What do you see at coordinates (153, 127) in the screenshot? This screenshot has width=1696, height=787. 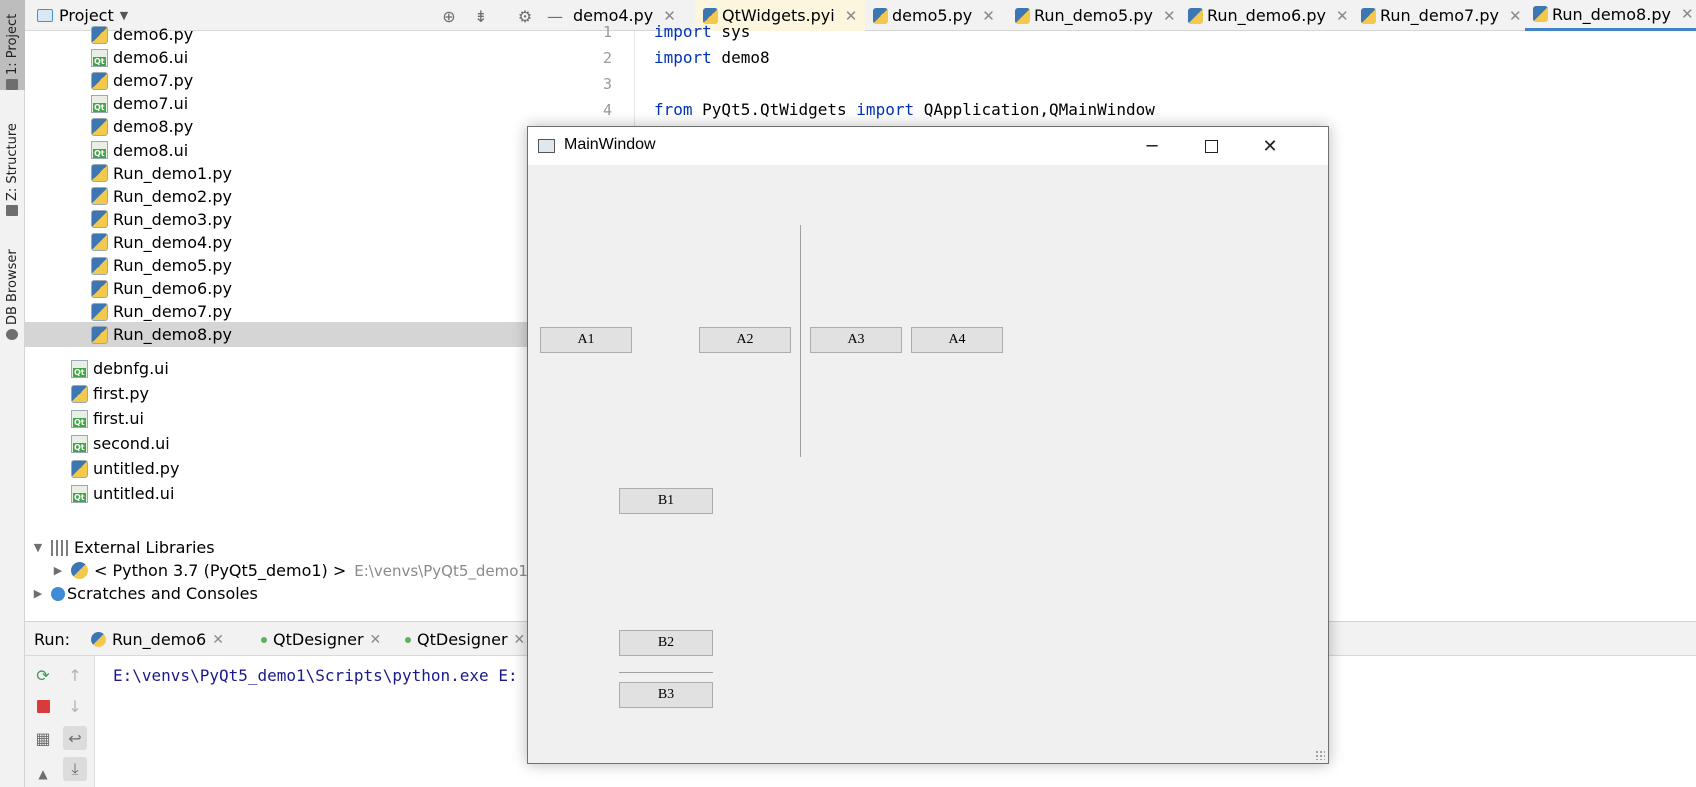 I see `tree-file-label: demo8.py` at bounding box center [153, 127].